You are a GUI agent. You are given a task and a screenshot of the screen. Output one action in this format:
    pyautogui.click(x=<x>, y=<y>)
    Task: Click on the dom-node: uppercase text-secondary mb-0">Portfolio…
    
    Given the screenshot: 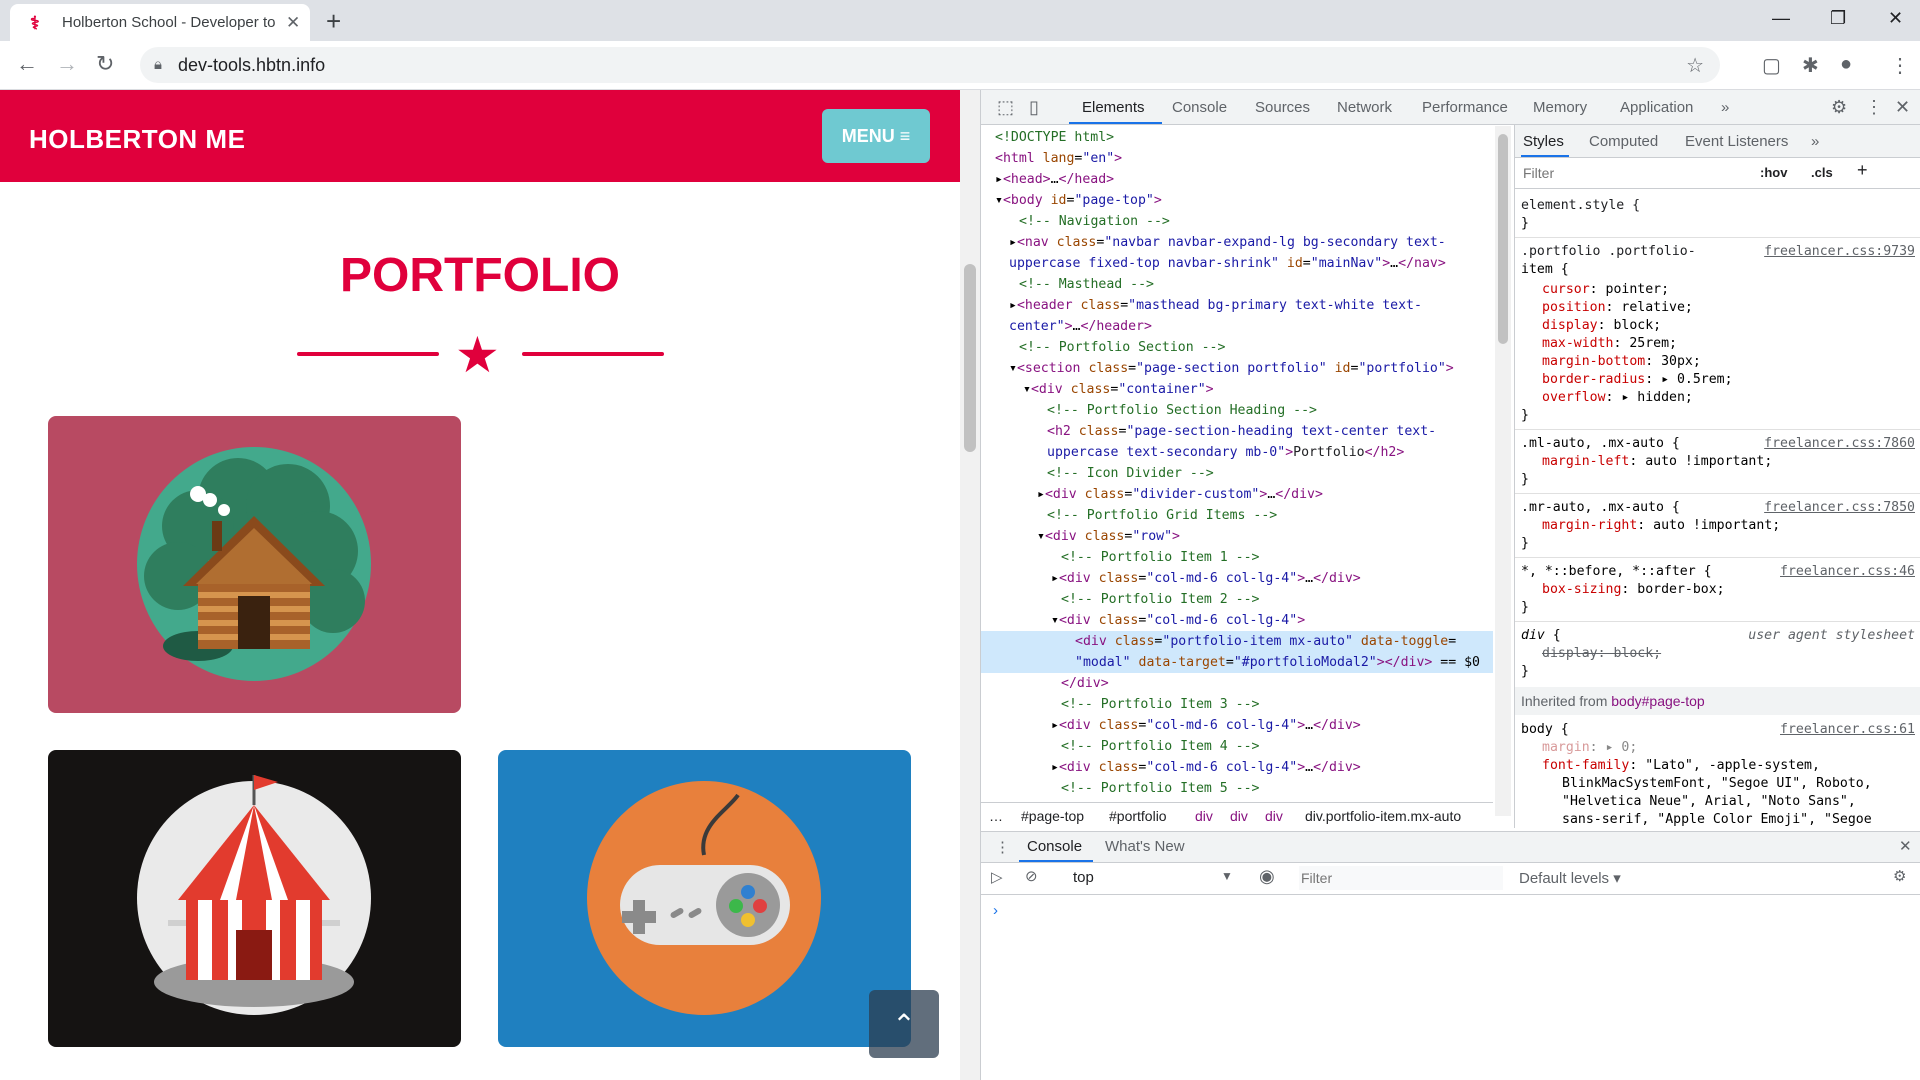 What is the action you would take?
    pyautogui.click(x=1237, y=452)
    